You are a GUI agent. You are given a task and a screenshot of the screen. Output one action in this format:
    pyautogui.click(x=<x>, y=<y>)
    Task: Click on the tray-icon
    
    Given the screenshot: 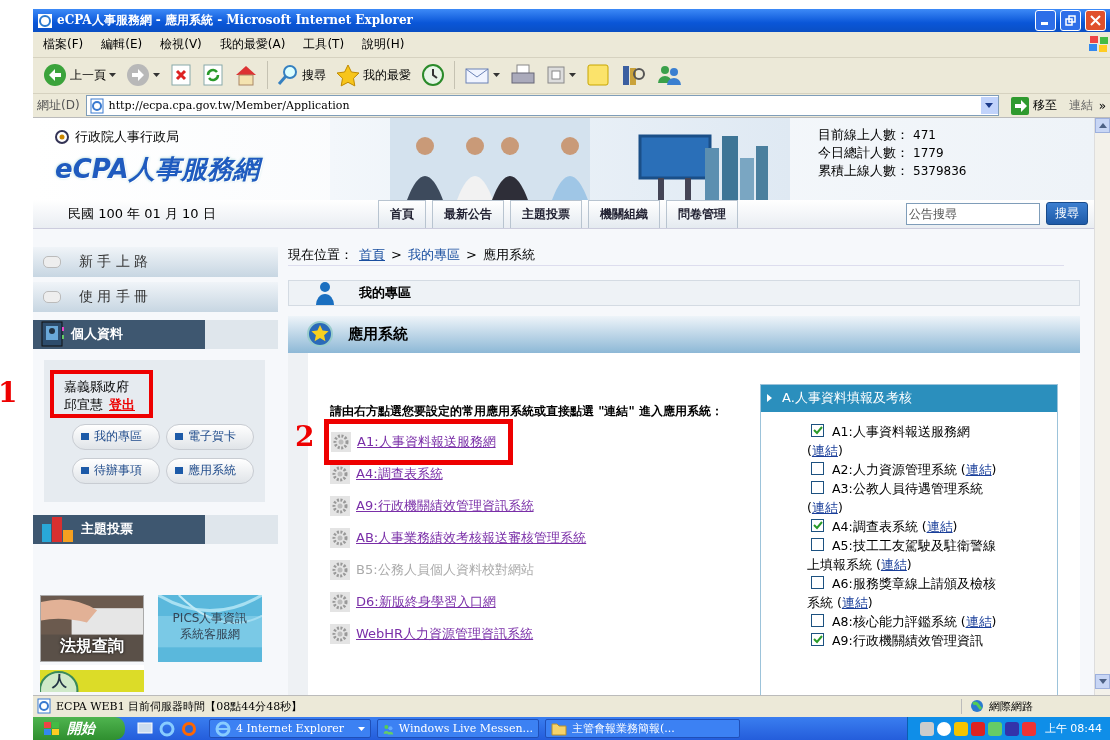 What is the action you would take?
    pyautogui.click(x=1011, y=728)
    